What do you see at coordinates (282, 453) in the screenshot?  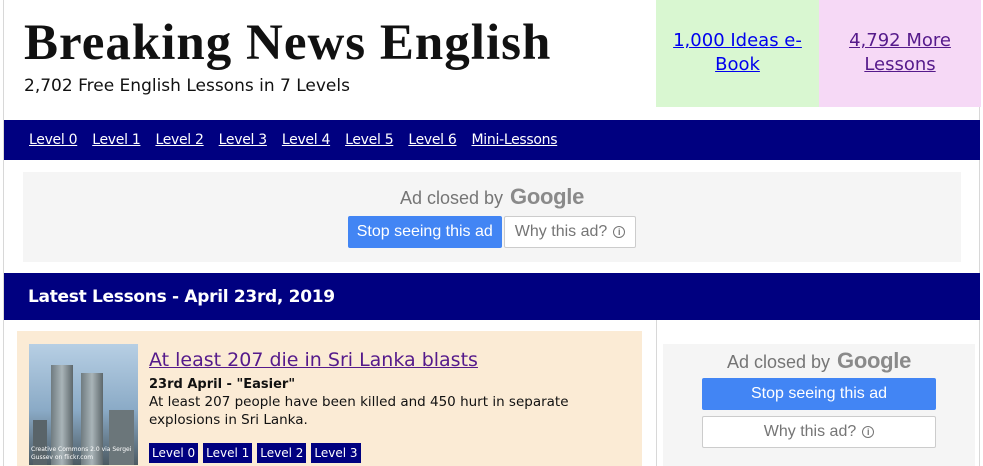 I see `lesson-level-2-link: Level 2` at bounding box center [282, 453].